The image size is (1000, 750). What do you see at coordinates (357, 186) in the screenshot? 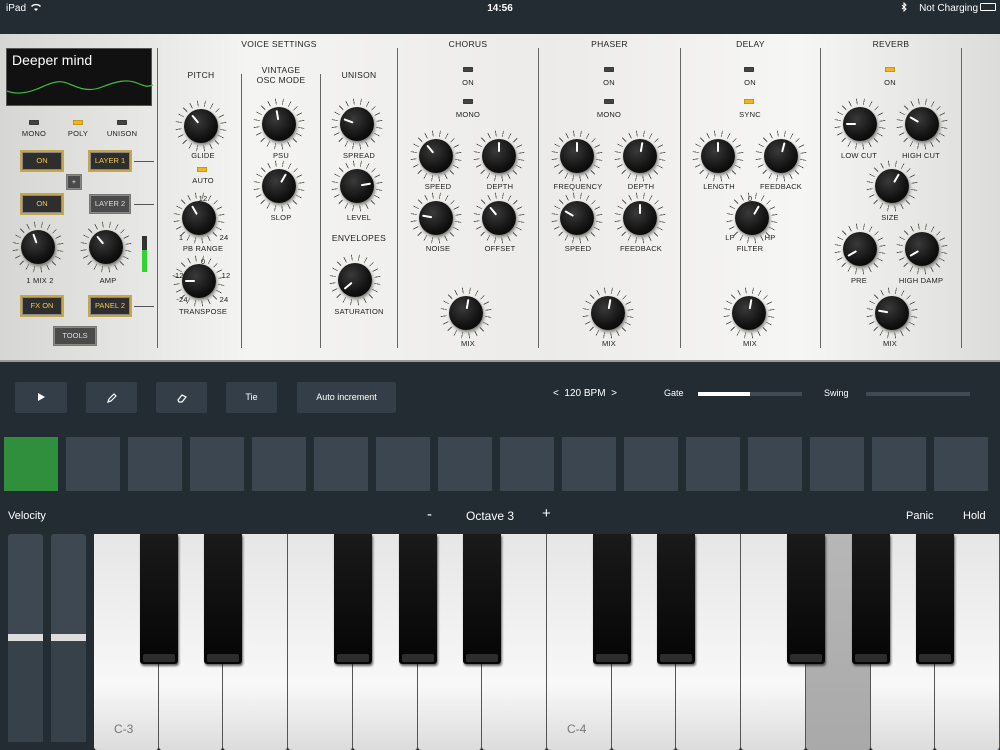
I see `level-knob` at bounding box center [357, 186].